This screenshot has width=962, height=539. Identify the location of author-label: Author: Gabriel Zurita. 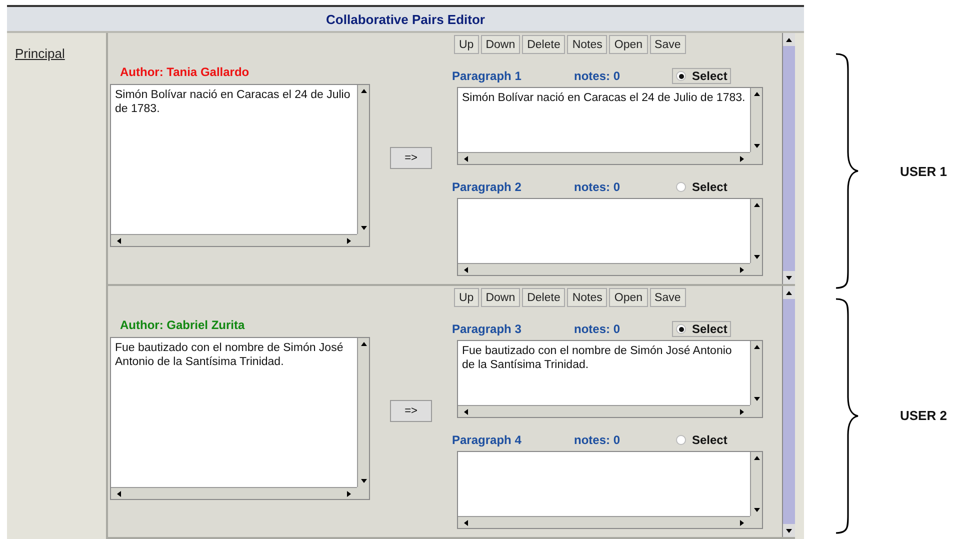
(183, 325).